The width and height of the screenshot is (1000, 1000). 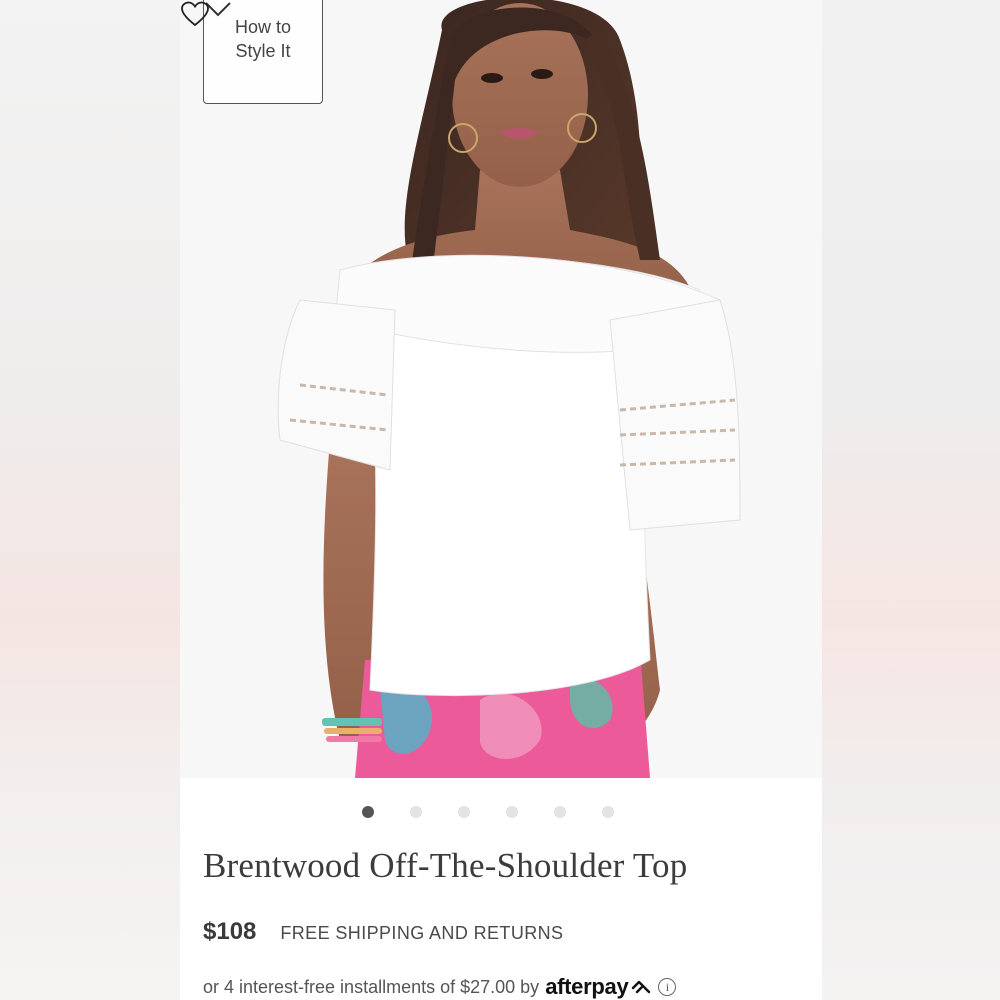 I want to click on shipping-note: FREE SHIPPING AND RETURNS, so click(x=422, y=933).